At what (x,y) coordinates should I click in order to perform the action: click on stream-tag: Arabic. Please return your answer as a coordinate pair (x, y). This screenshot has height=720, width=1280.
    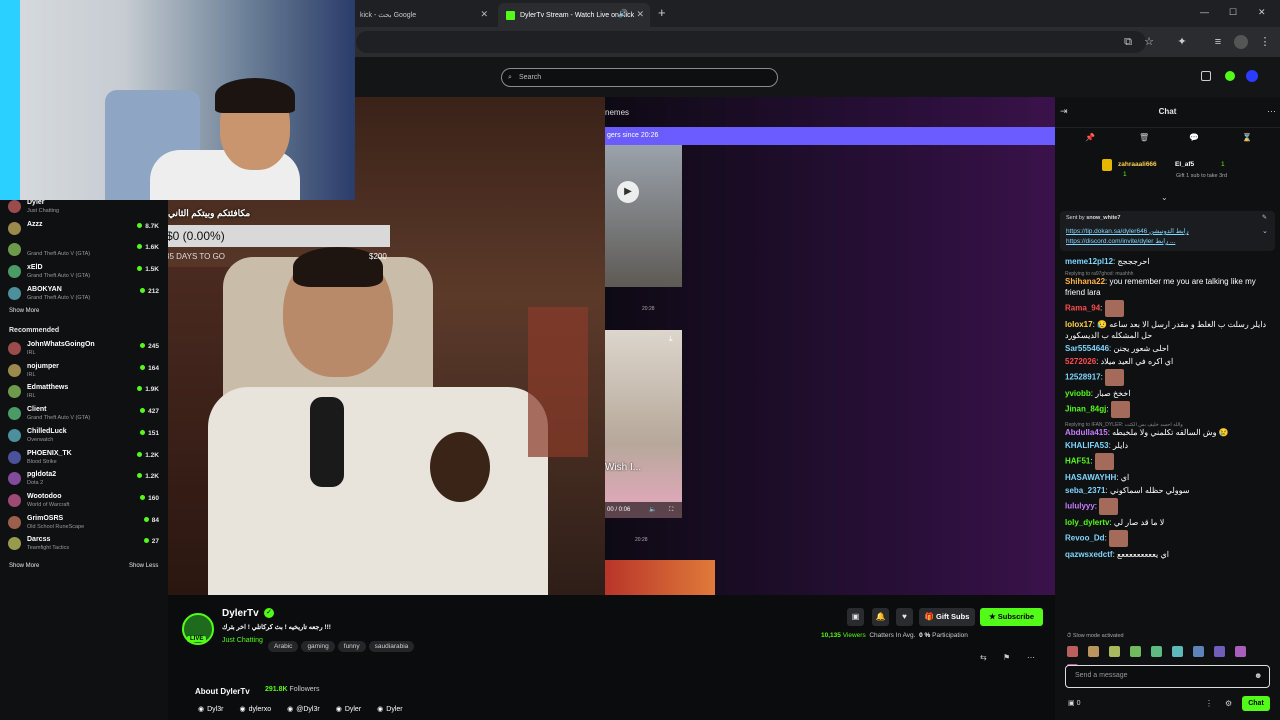
    Looking at the image, I should click on (283, 646).